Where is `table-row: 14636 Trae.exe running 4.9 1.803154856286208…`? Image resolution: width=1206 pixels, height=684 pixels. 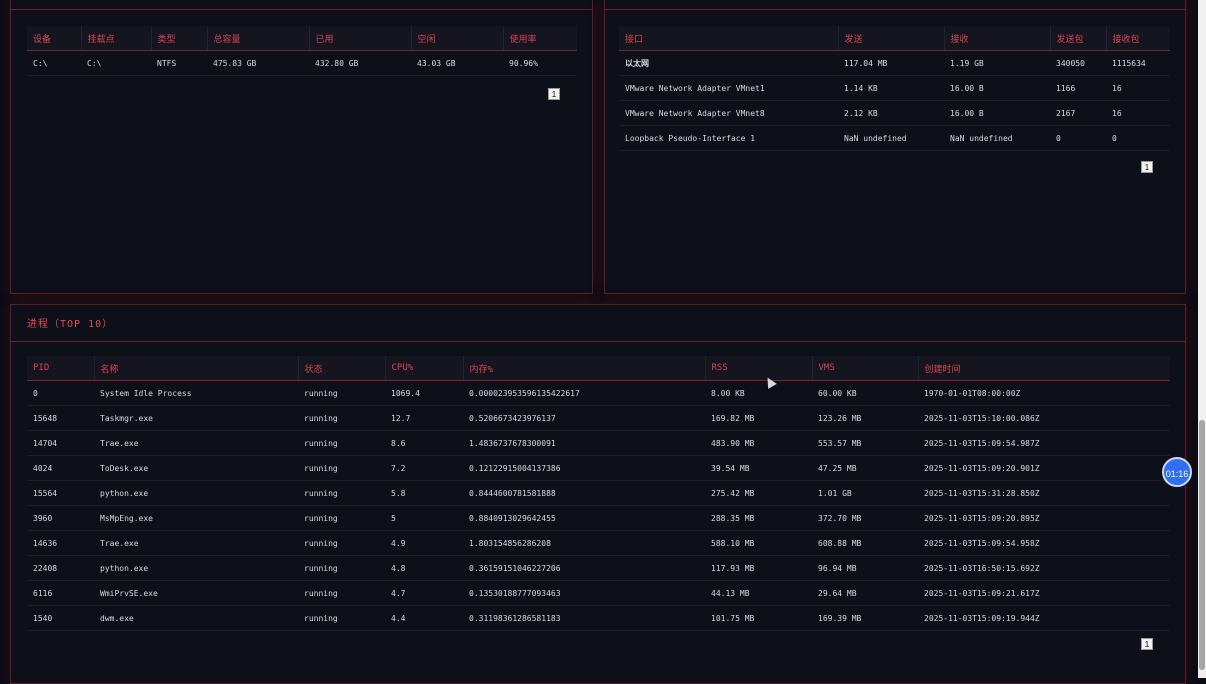 table-row: 14636 Trae.exe running 4.9 1.803154856286208… is located at coordinates (598, 543).